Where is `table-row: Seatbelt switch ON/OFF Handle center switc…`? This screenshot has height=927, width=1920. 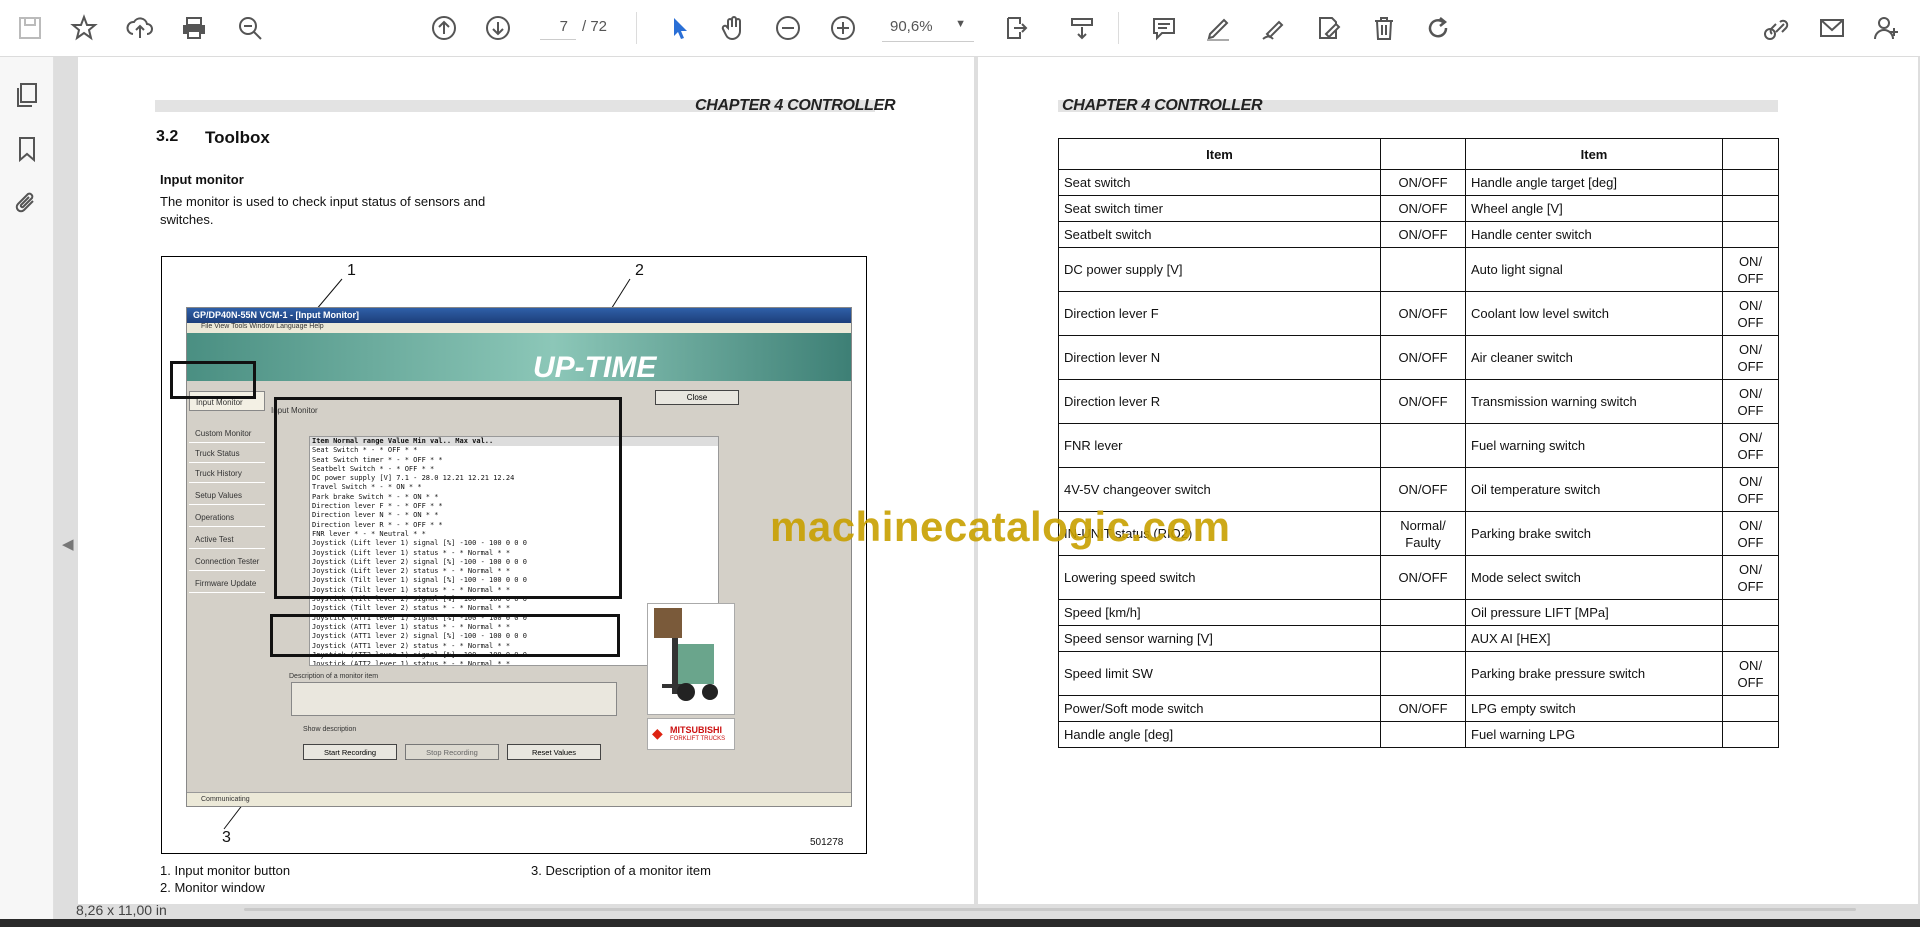 table-row: Seatbelt switch ON/OFF Handle center switc… is located at coordinates (1418, 234).